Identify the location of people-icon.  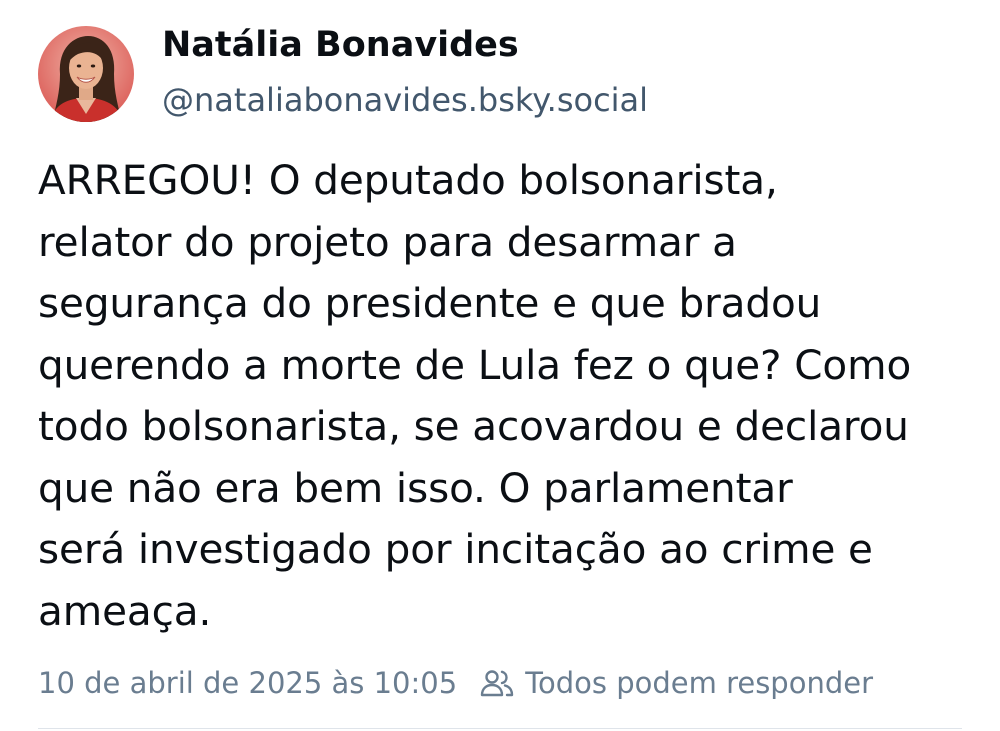
(497, 683).